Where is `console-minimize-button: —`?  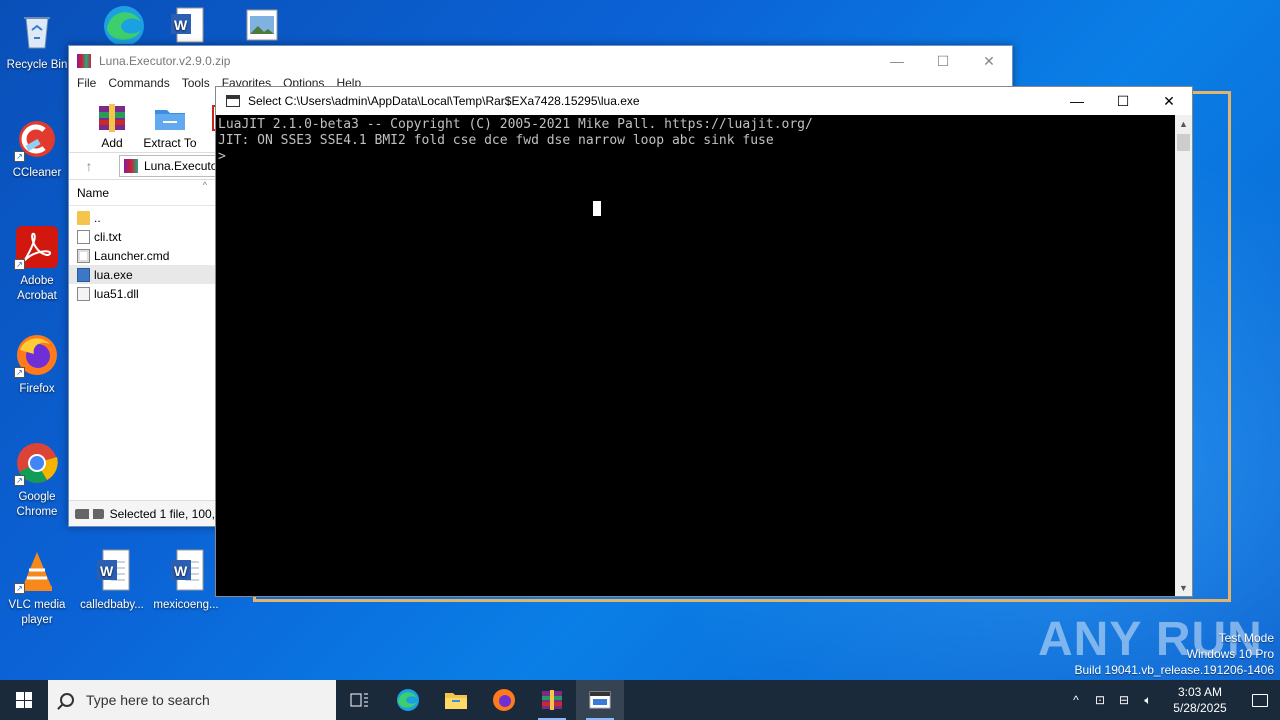 console-minimize-button: — is located at coordinates (1077, 101).